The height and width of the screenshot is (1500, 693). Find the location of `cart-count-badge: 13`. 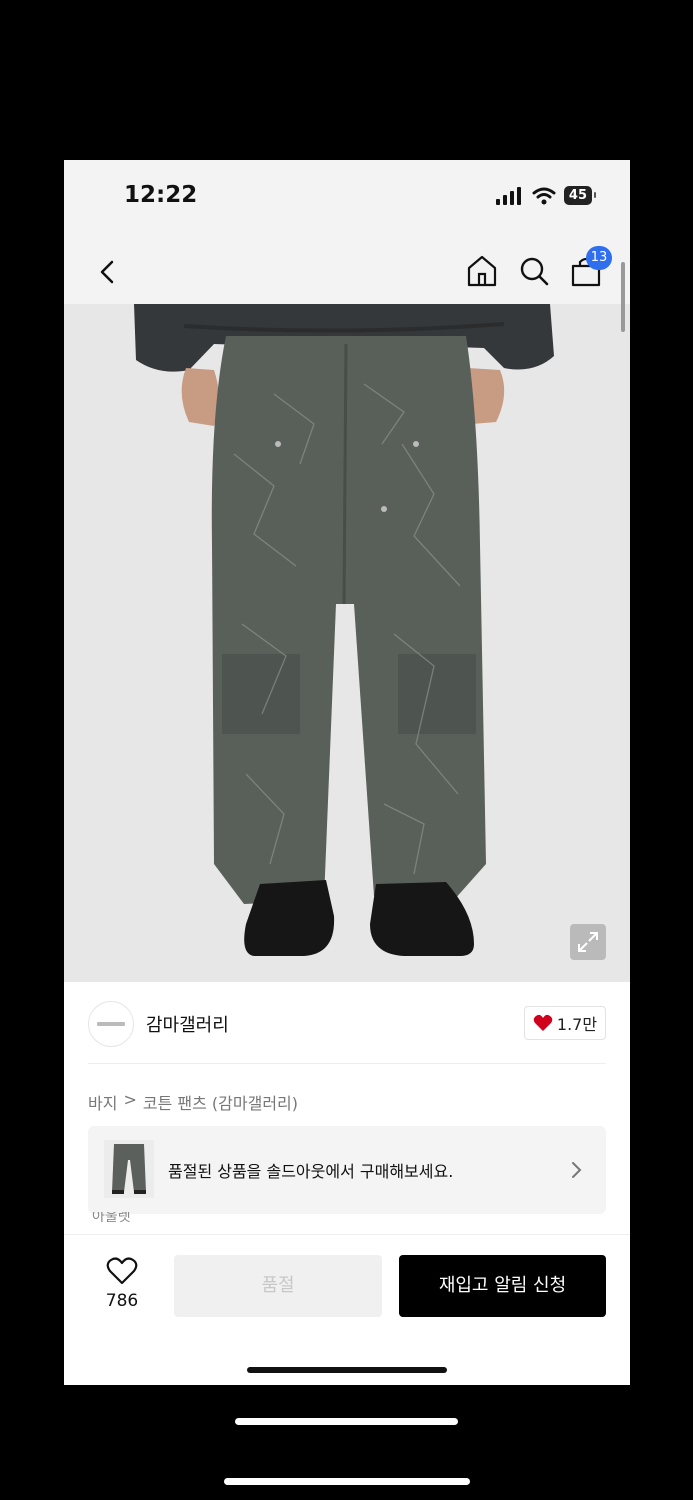

cart-count-badge: 13 is located at coordinates (599, 258).